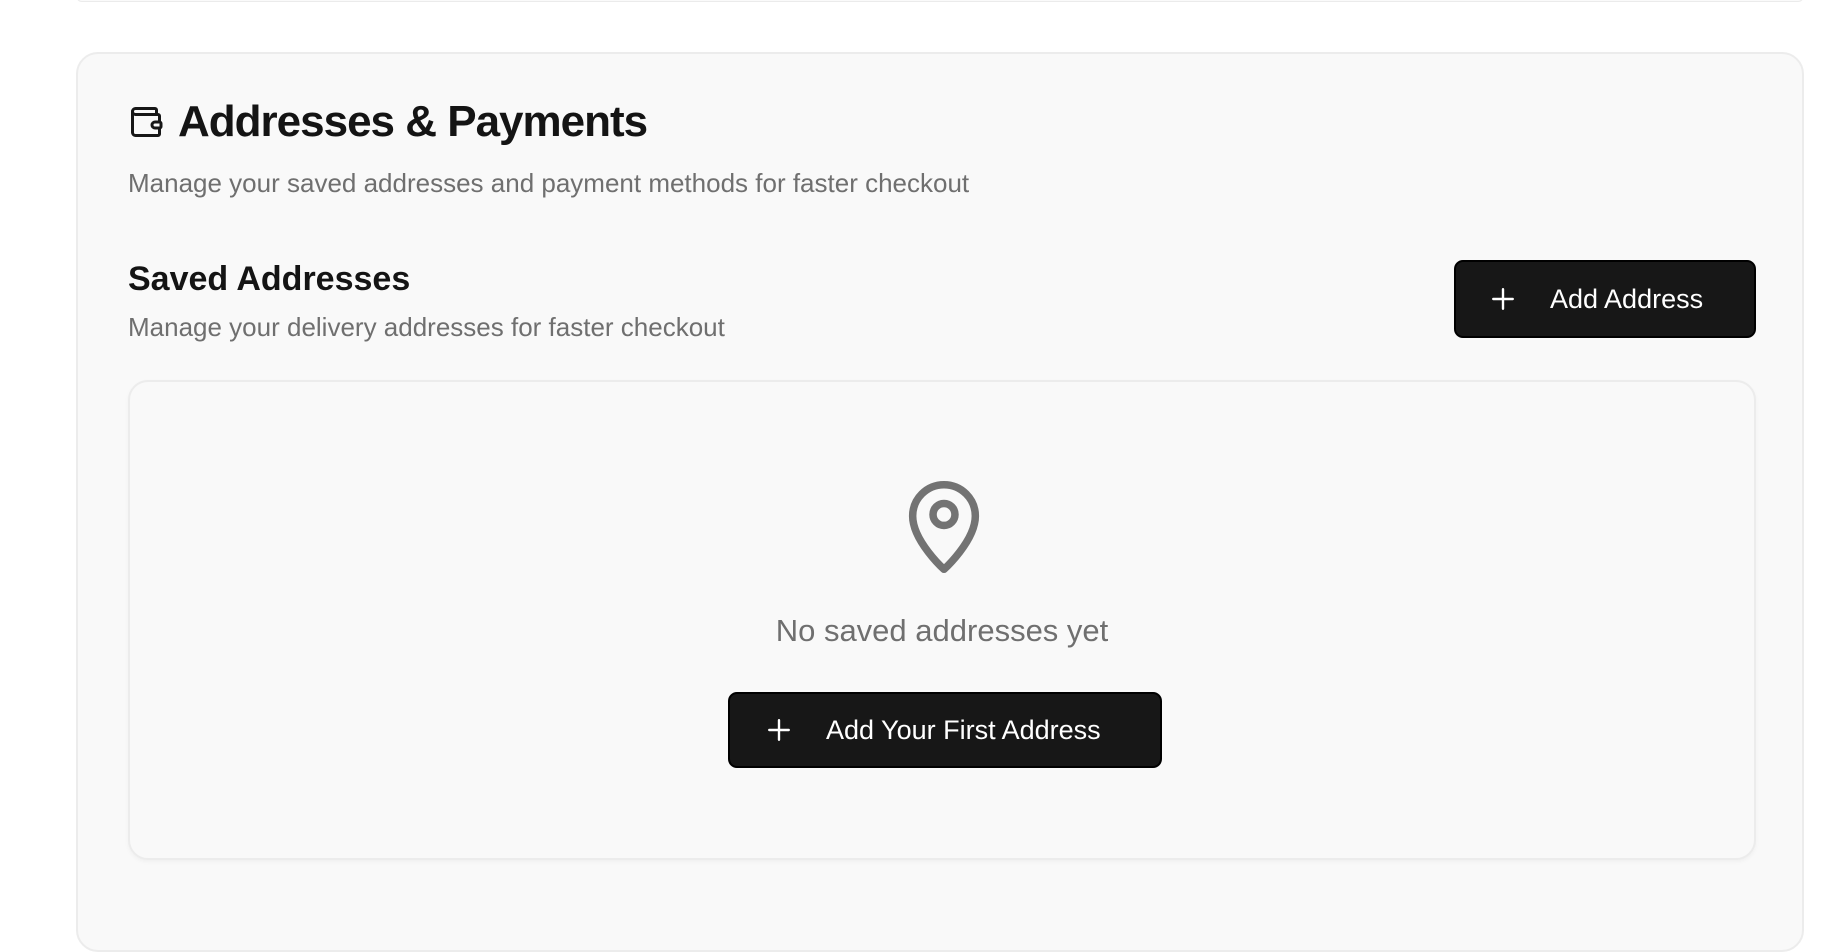 Image resolution: width=1826 pixels, height=952 pixels. What do you see at coordinates (269, 279) in the screenshot?
I see `saved-addresses-title: Saved Addresses` at bounding box center [269, 279].